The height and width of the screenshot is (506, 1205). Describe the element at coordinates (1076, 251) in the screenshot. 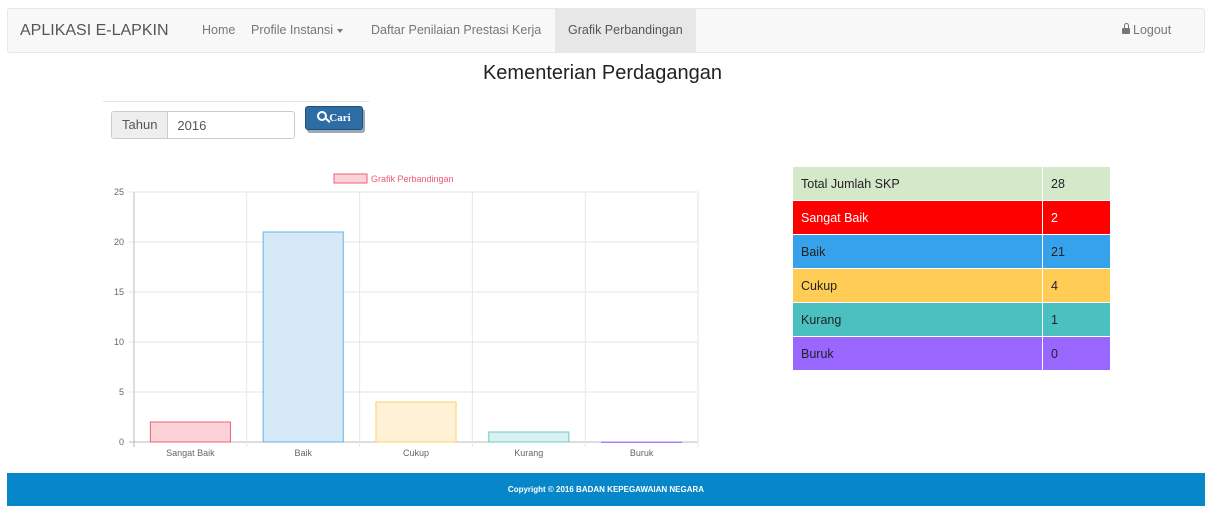

I see `summary-value: 21` at that location.